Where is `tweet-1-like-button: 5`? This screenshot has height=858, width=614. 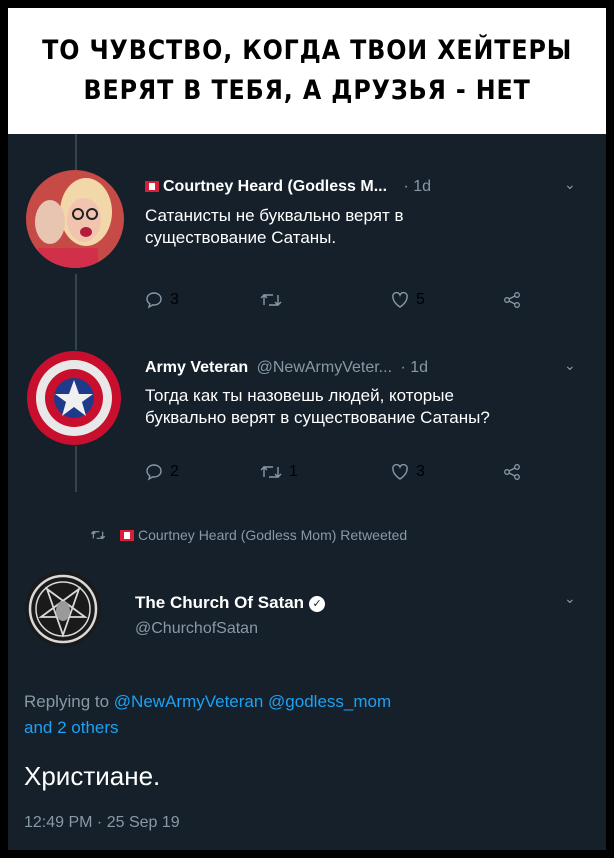 tweet-1-like-button: 5 is located at coordinates (408, 300).